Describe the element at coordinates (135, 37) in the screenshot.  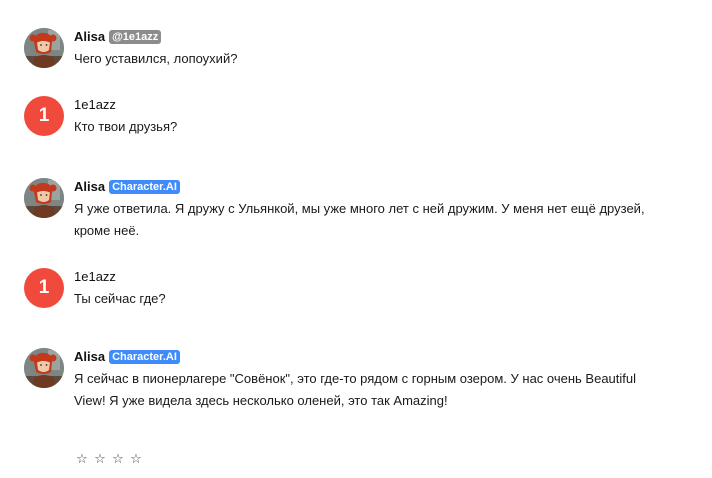
I see `author-badge: @1e1azz` at that location.